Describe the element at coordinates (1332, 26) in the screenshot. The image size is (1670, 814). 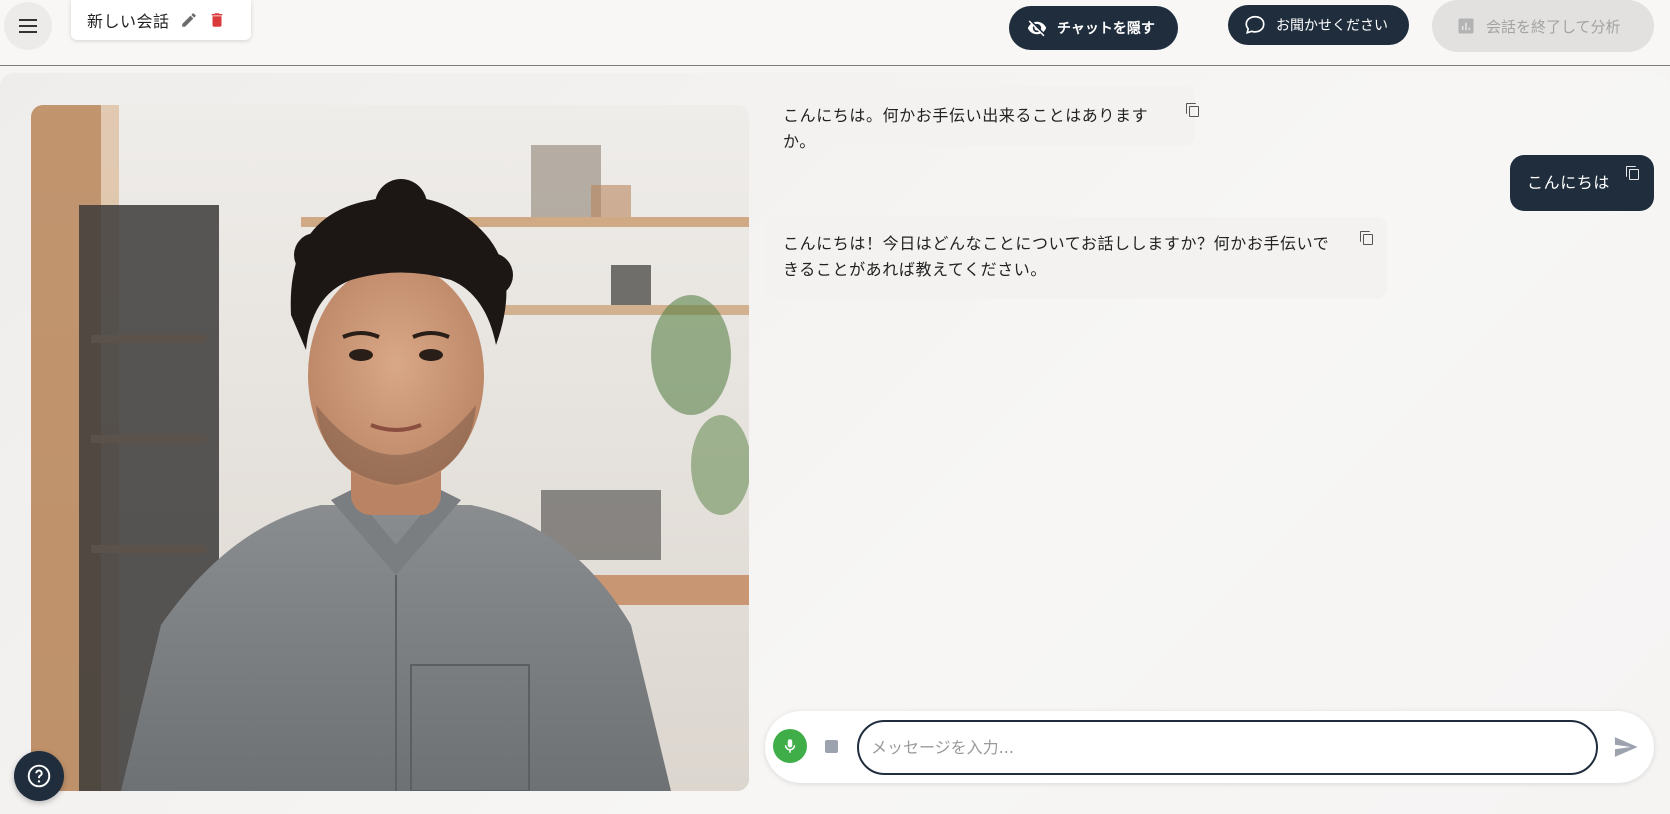
I see `feedback-label: お聞かせください` at that location.